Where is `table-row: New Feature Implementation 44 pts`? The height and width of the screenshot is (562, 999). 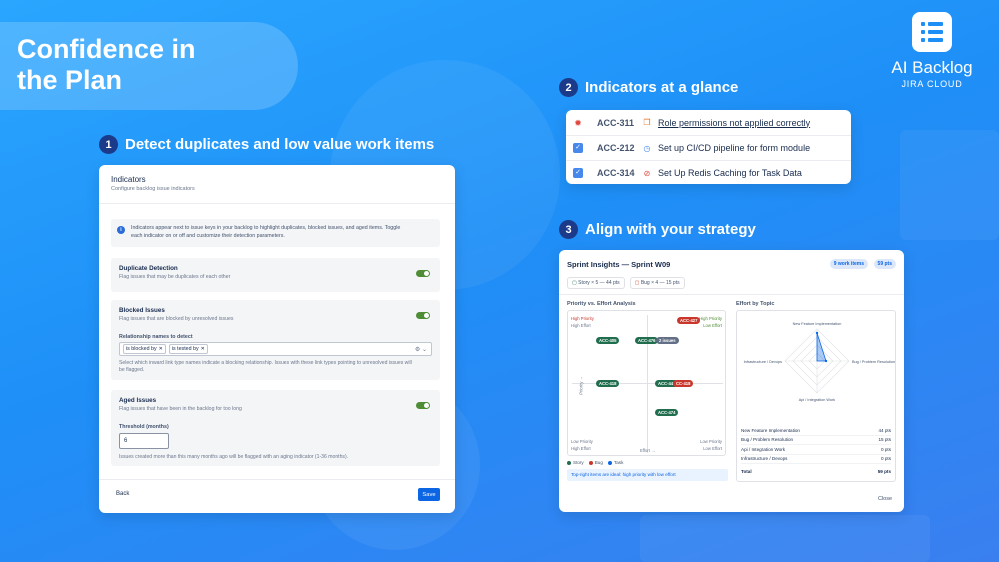 table-row: New Feature Implementation 44 pts is located at coordinates (816, 431).